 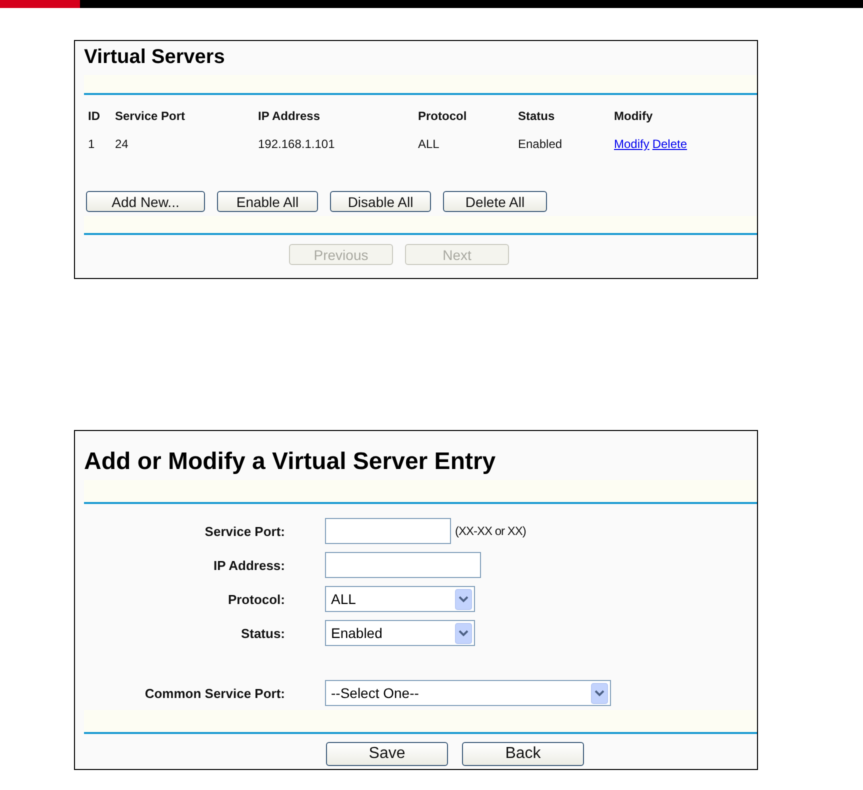 I want to click on column-header: Protocol, so click(x=443, y=116).